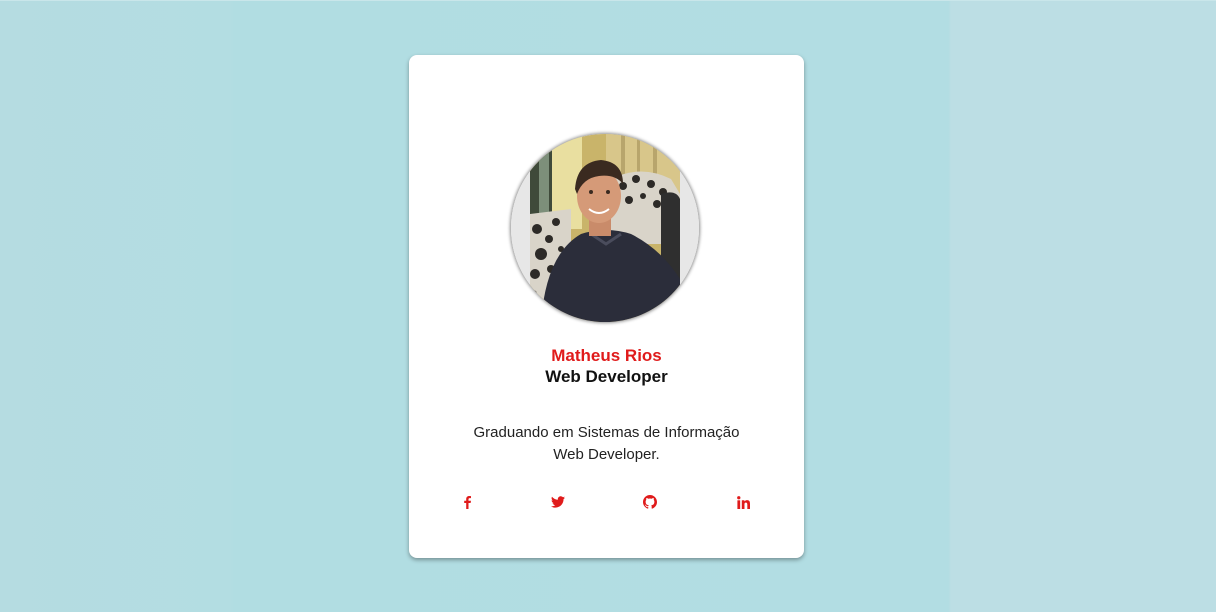  Describe the element at coordinates (606, 454) in the screenshot. I see `bio-line: Web Developer.` at that location.